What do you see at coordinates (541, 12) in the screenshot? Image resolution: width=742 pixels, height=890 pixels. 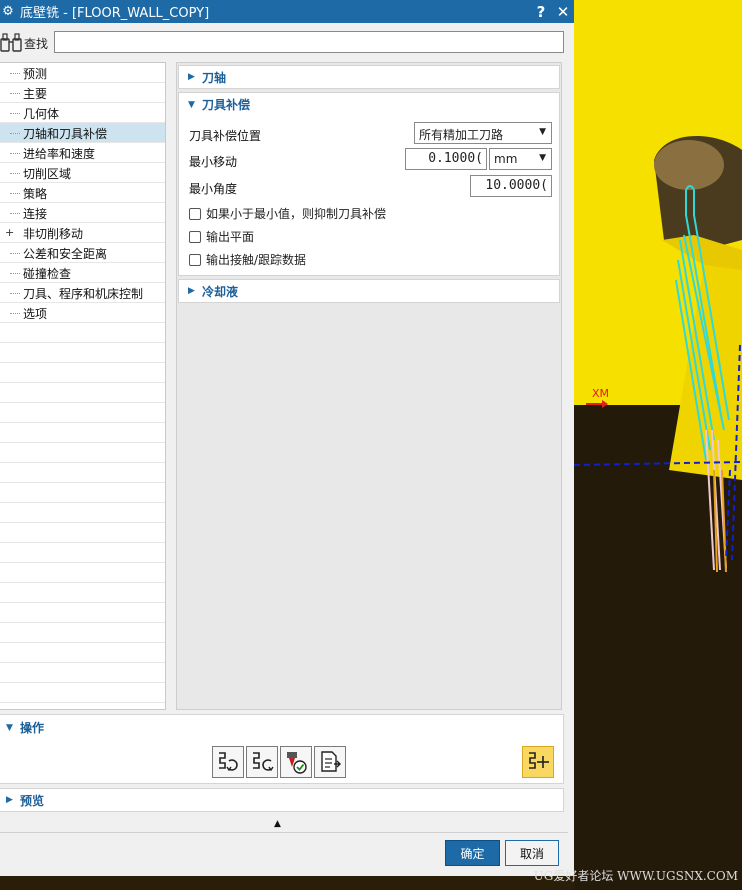 I see `help-button: ?` at bounding box center [541, 12].